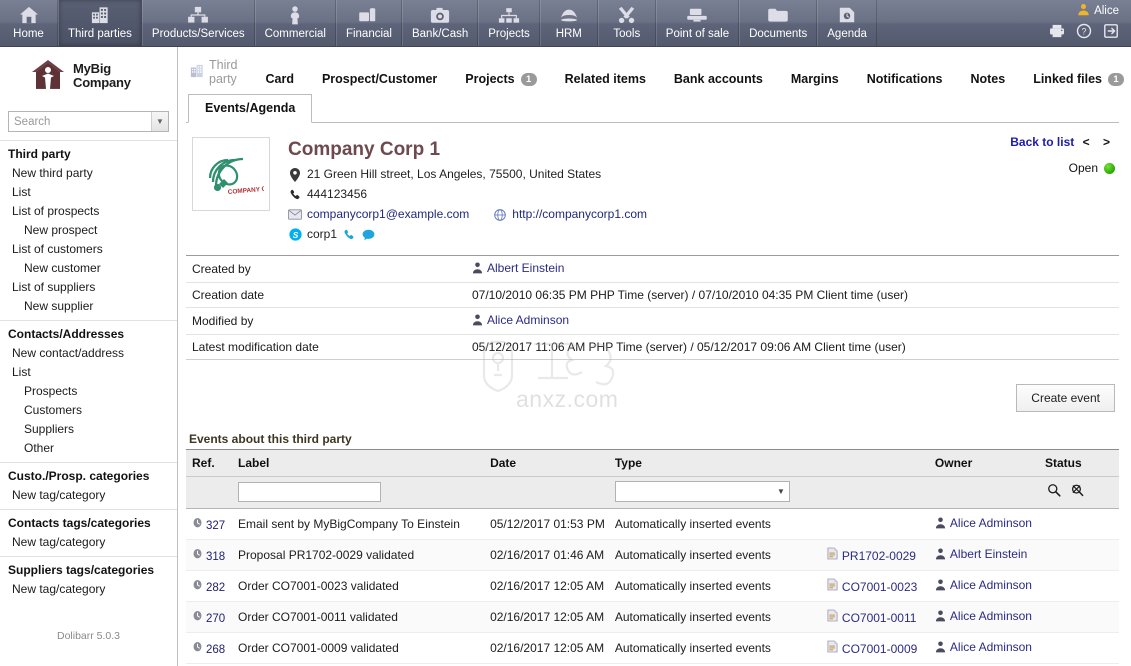  What do you see at coordinates (368, 23) in the screenshot?
I see `topmenu-item-financial: Financial` at bounding box center [368, 23].